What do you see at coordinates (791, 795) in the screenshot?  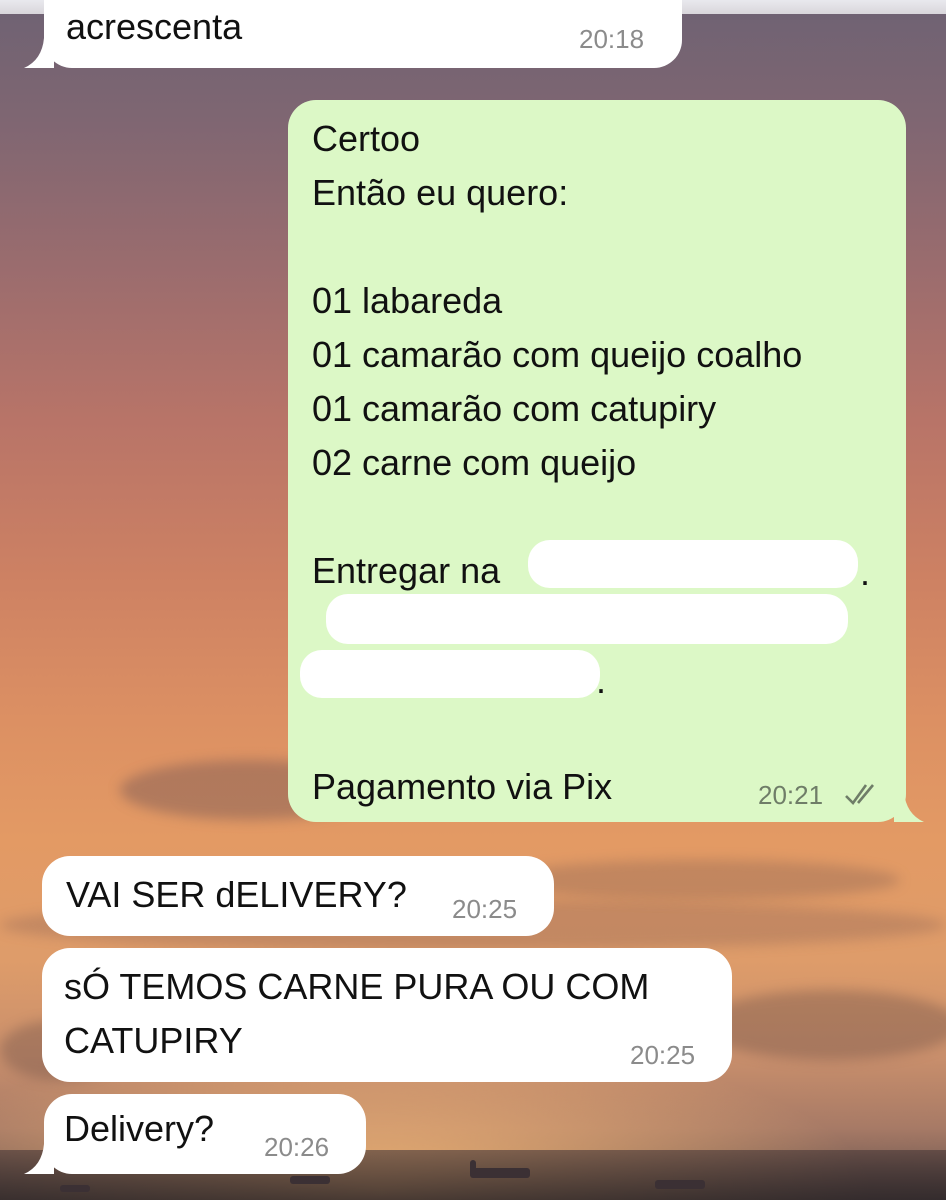 I see `message-time: 20:21` at bounding box center [791, 795].